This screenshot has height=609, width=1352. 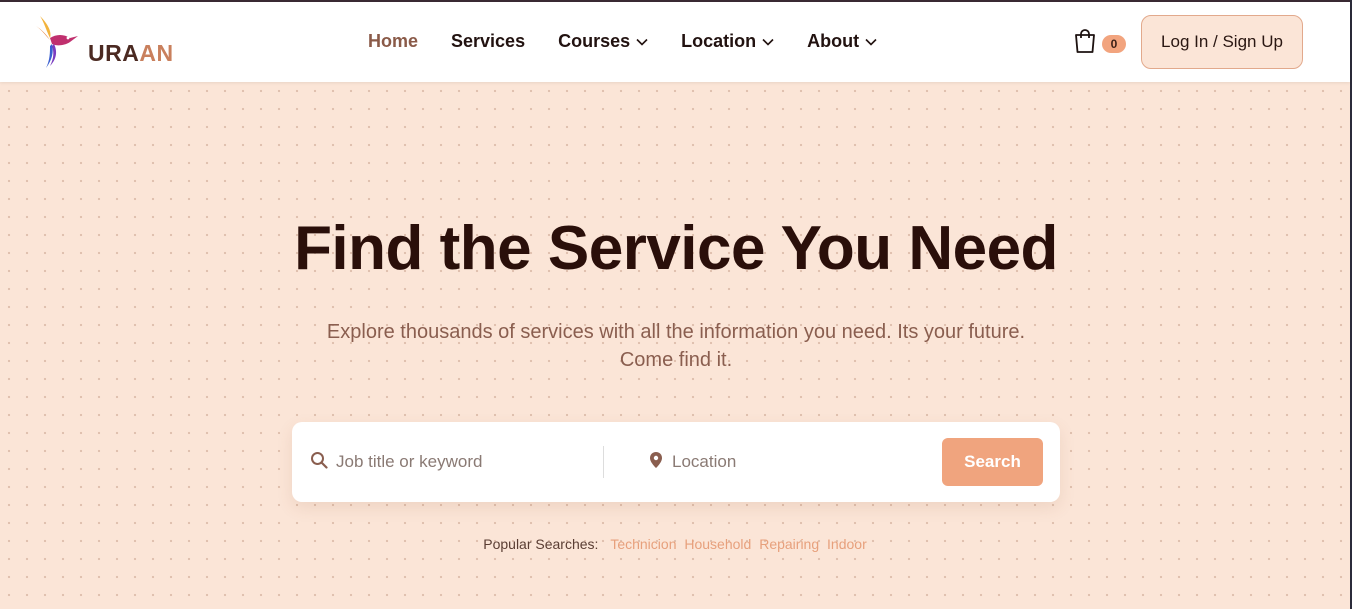 I want to click on nav-item-services: Services, so click(x=488, y=41).